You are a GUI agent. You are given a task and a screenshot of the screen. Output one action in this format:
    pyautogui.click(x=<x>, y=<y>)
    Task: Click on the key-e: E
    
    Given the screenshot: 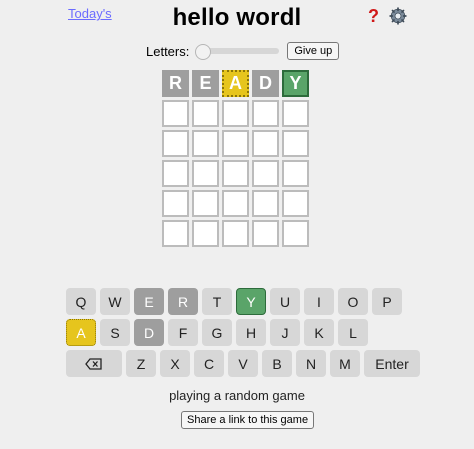 What is the action you would take?
    pyautogui.click(x=149, y=301)
    